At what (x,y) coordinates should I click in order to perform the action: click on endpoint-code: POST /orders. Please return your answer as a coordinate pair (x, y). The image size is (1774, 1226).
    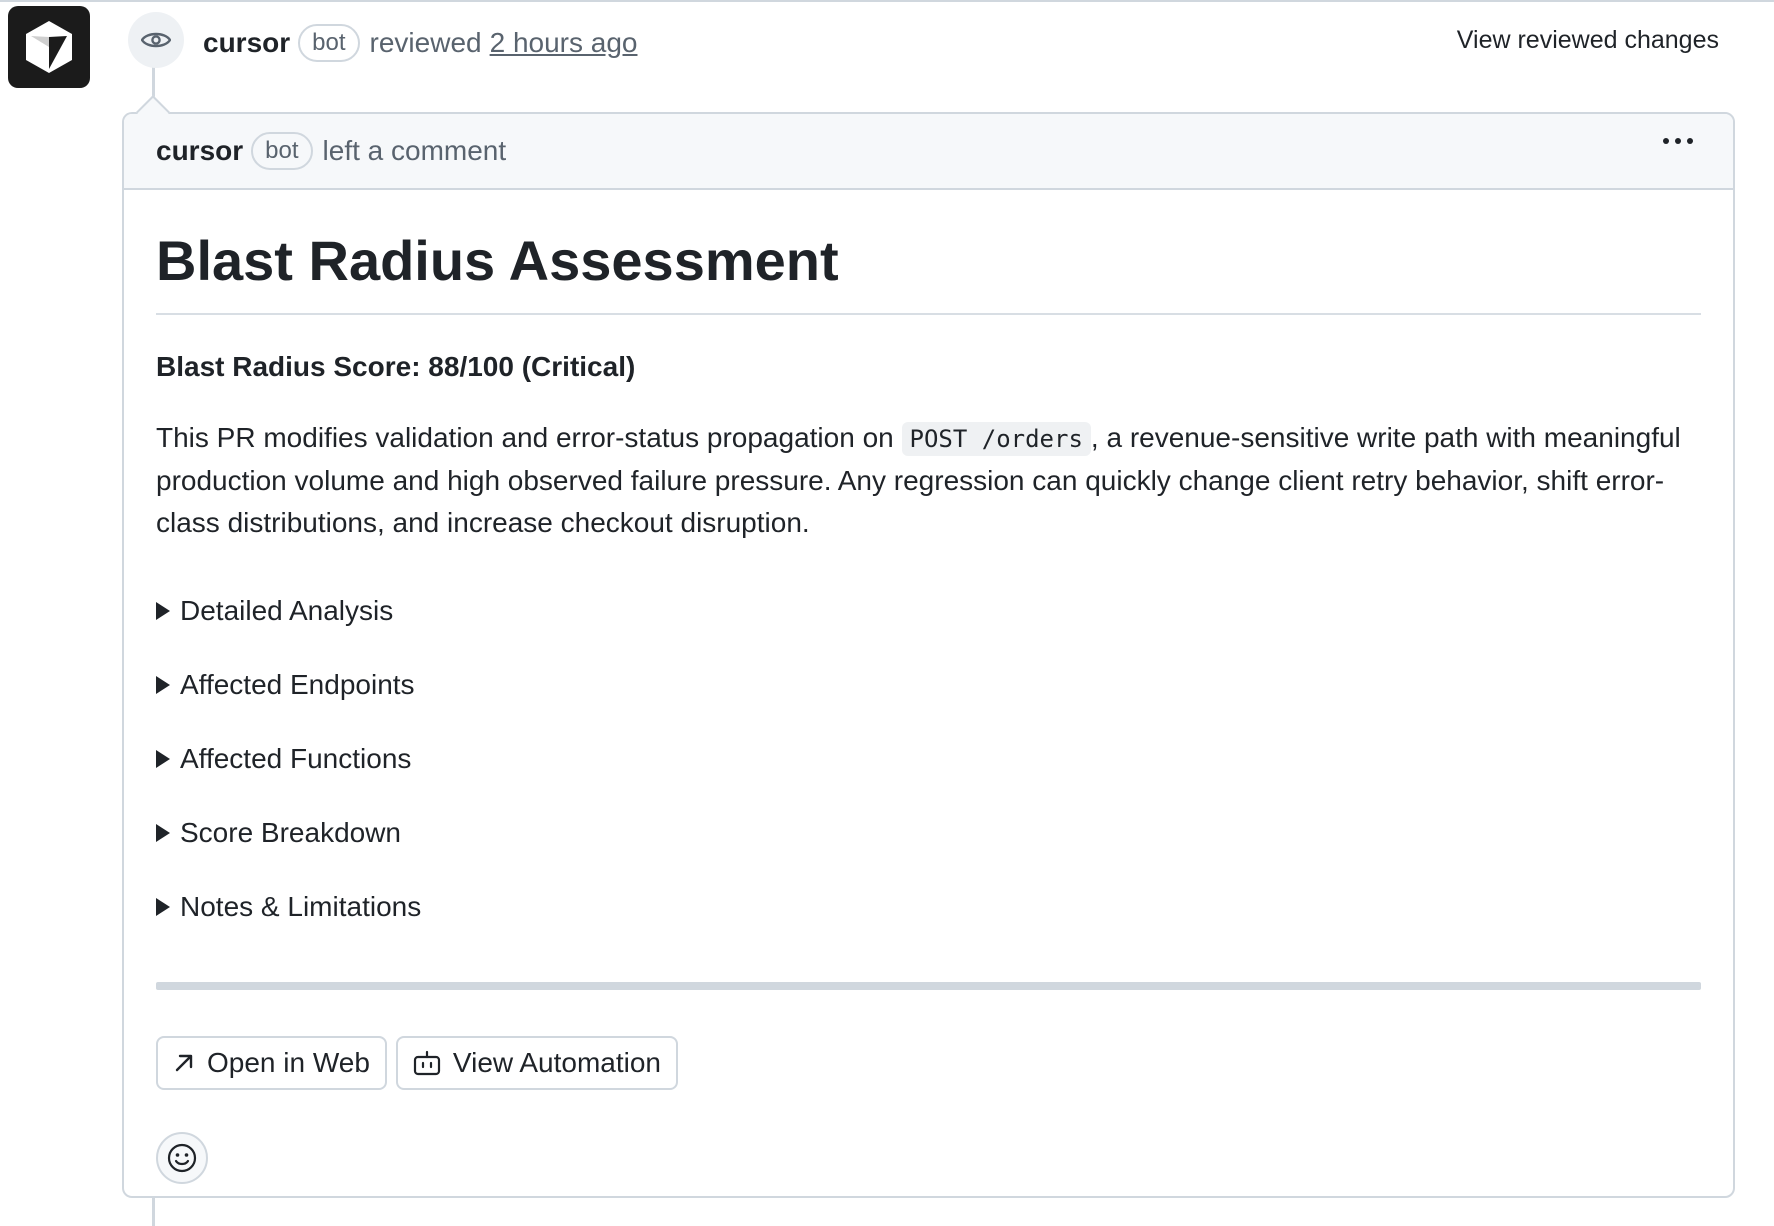
    Looking at the image, I should click on (996, 439).